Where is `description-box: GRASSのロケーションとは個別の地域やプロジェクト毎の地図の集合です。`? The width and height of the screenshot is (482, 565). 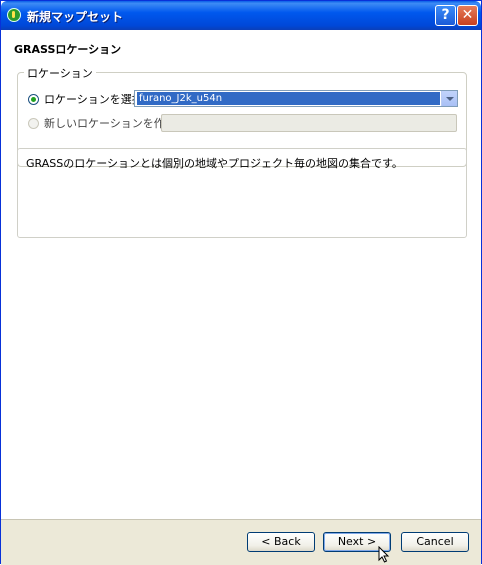 description-box: GRASSのロケーションとは個別の地域やプロジェクト毎の地図の集合です。 is located at coordinates (242, 193).